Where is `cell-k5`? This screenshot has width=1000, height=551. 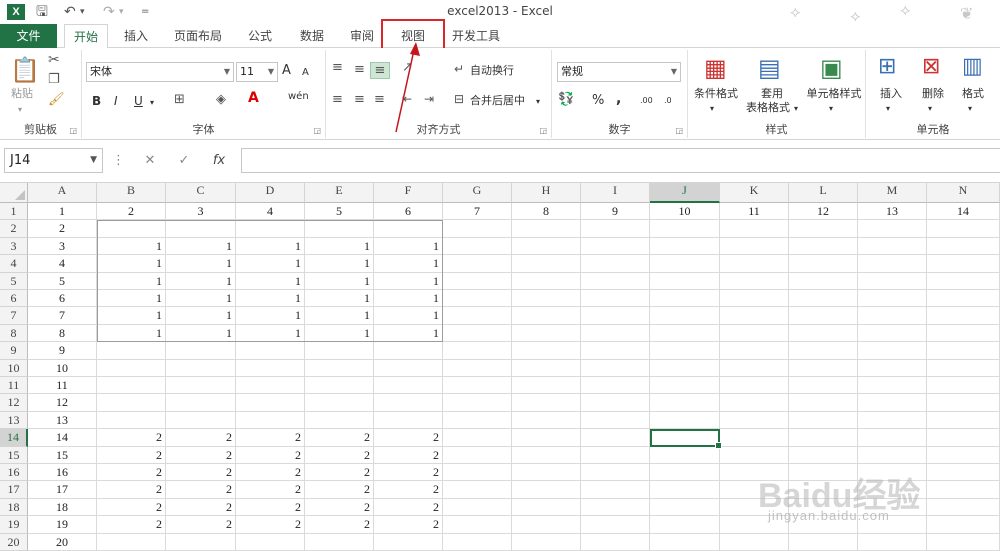
cell-k5 is located at coordinates (754, 281).